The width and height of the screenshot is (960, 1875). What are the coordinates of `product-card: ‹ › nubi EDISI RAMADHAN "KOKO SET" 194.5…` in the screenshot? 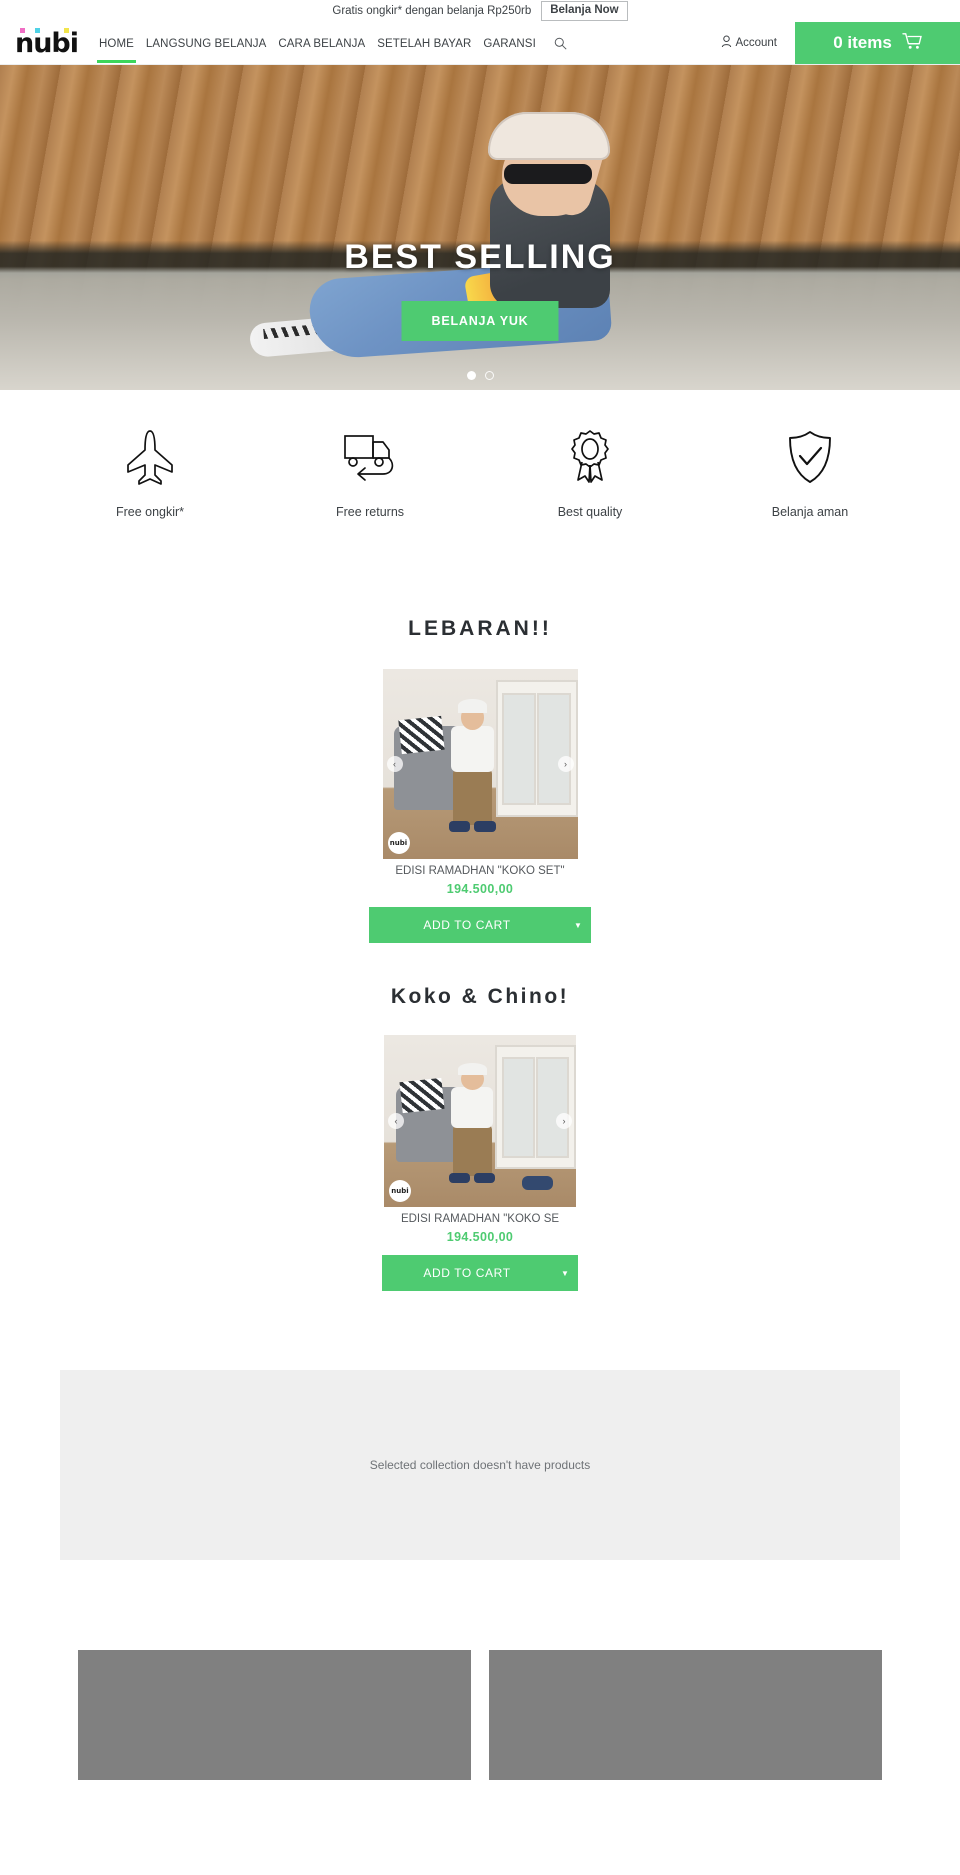 It's located at (480, 782).